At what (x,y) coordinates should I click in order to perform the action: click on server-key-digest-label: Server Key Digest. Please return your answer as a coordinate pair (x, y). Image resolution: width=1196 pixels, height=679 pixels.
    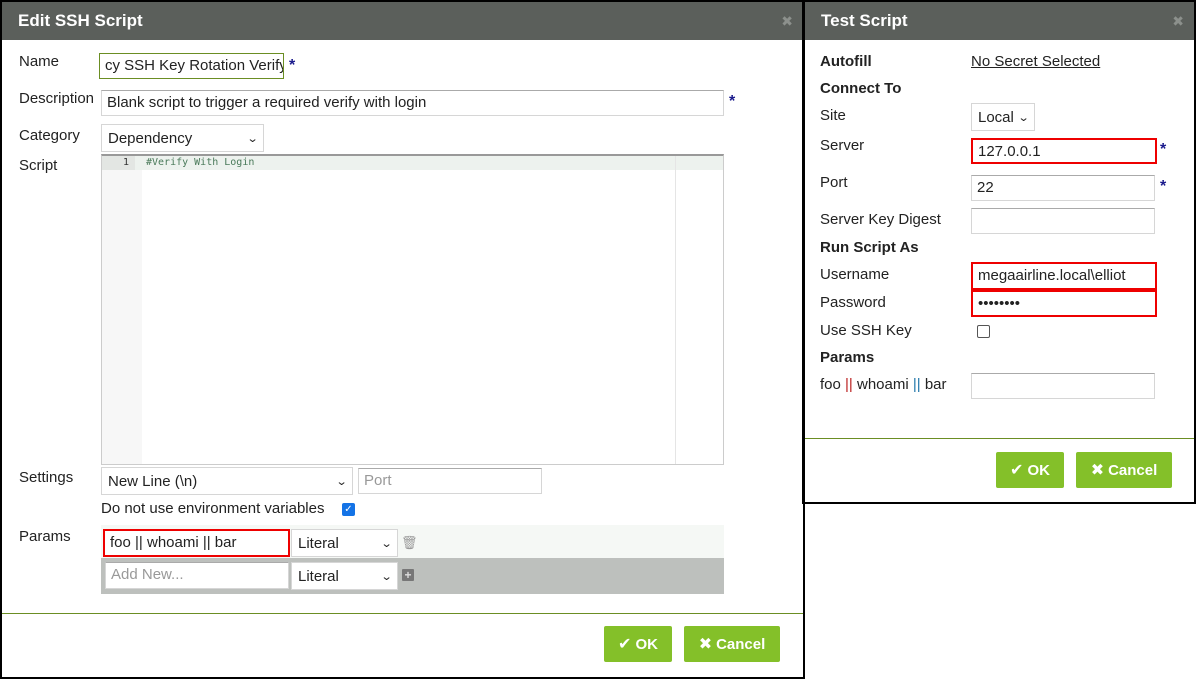
    Looking at the image, I should click on (880, 219).